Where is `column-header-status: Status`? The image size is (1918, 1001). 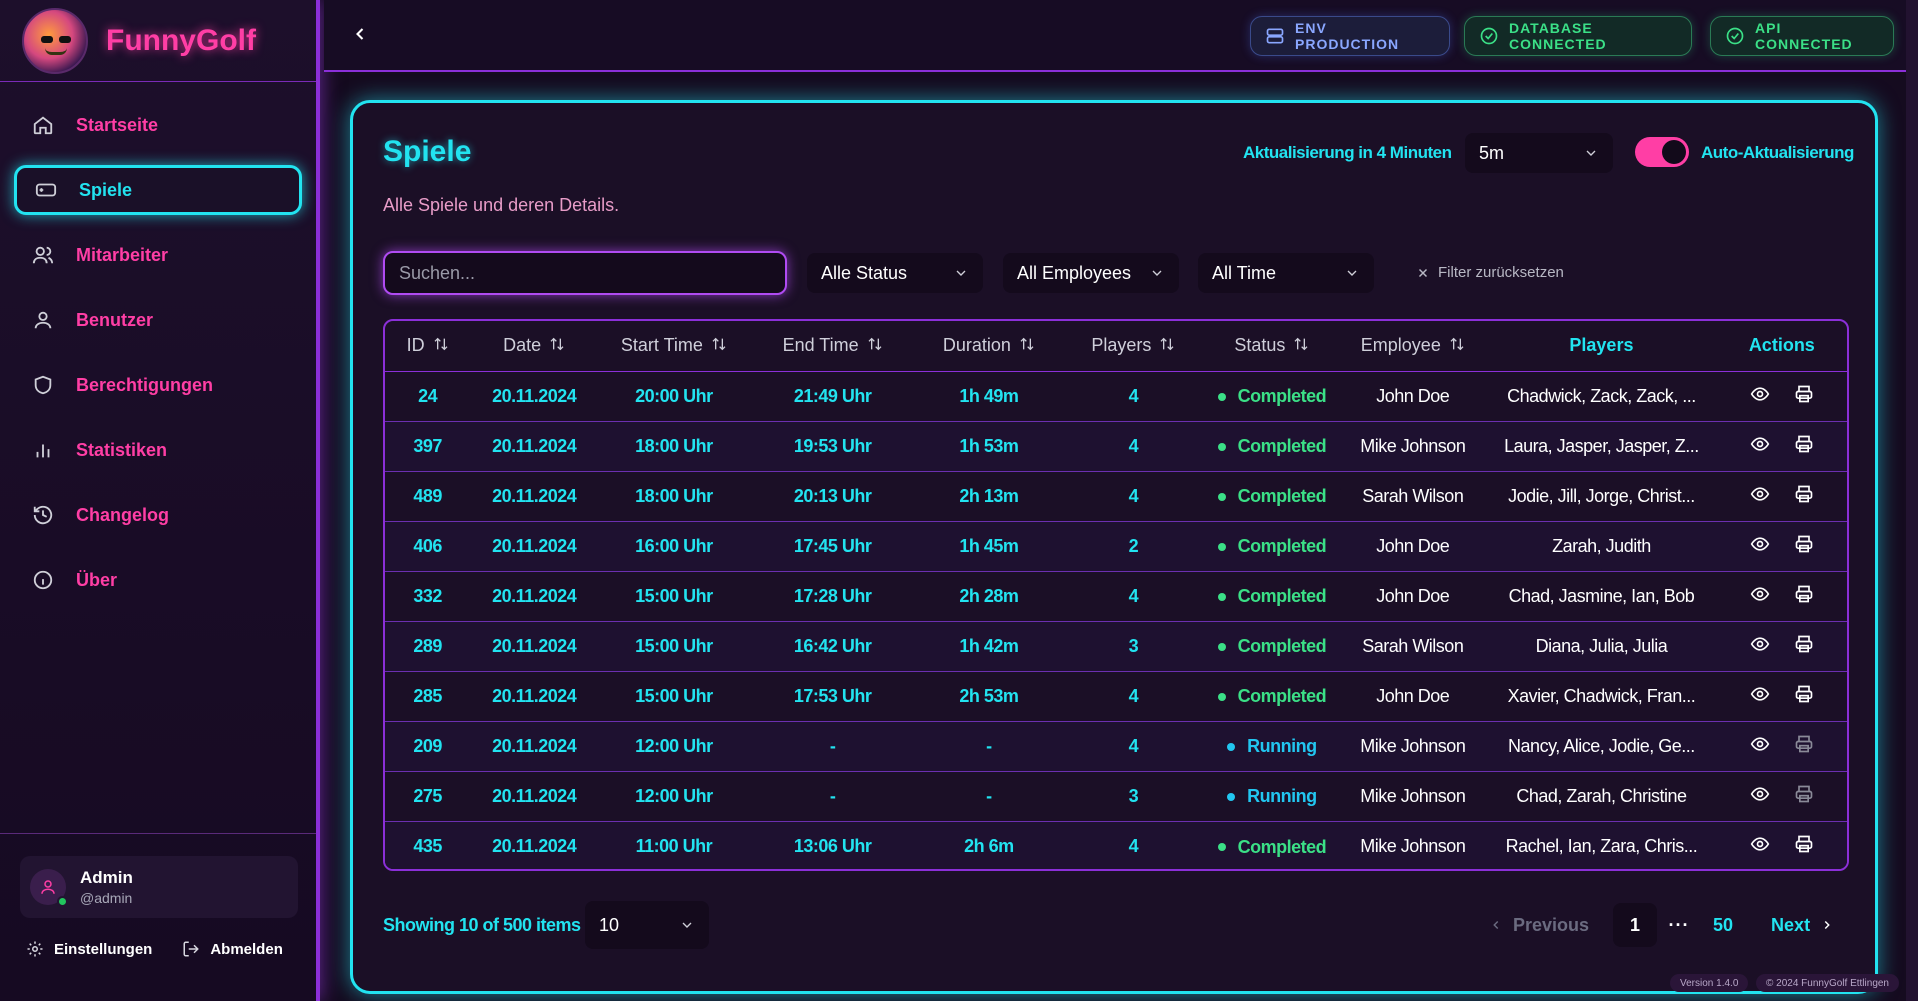
column-header-status: Status is located at coordinates (1272, 346).